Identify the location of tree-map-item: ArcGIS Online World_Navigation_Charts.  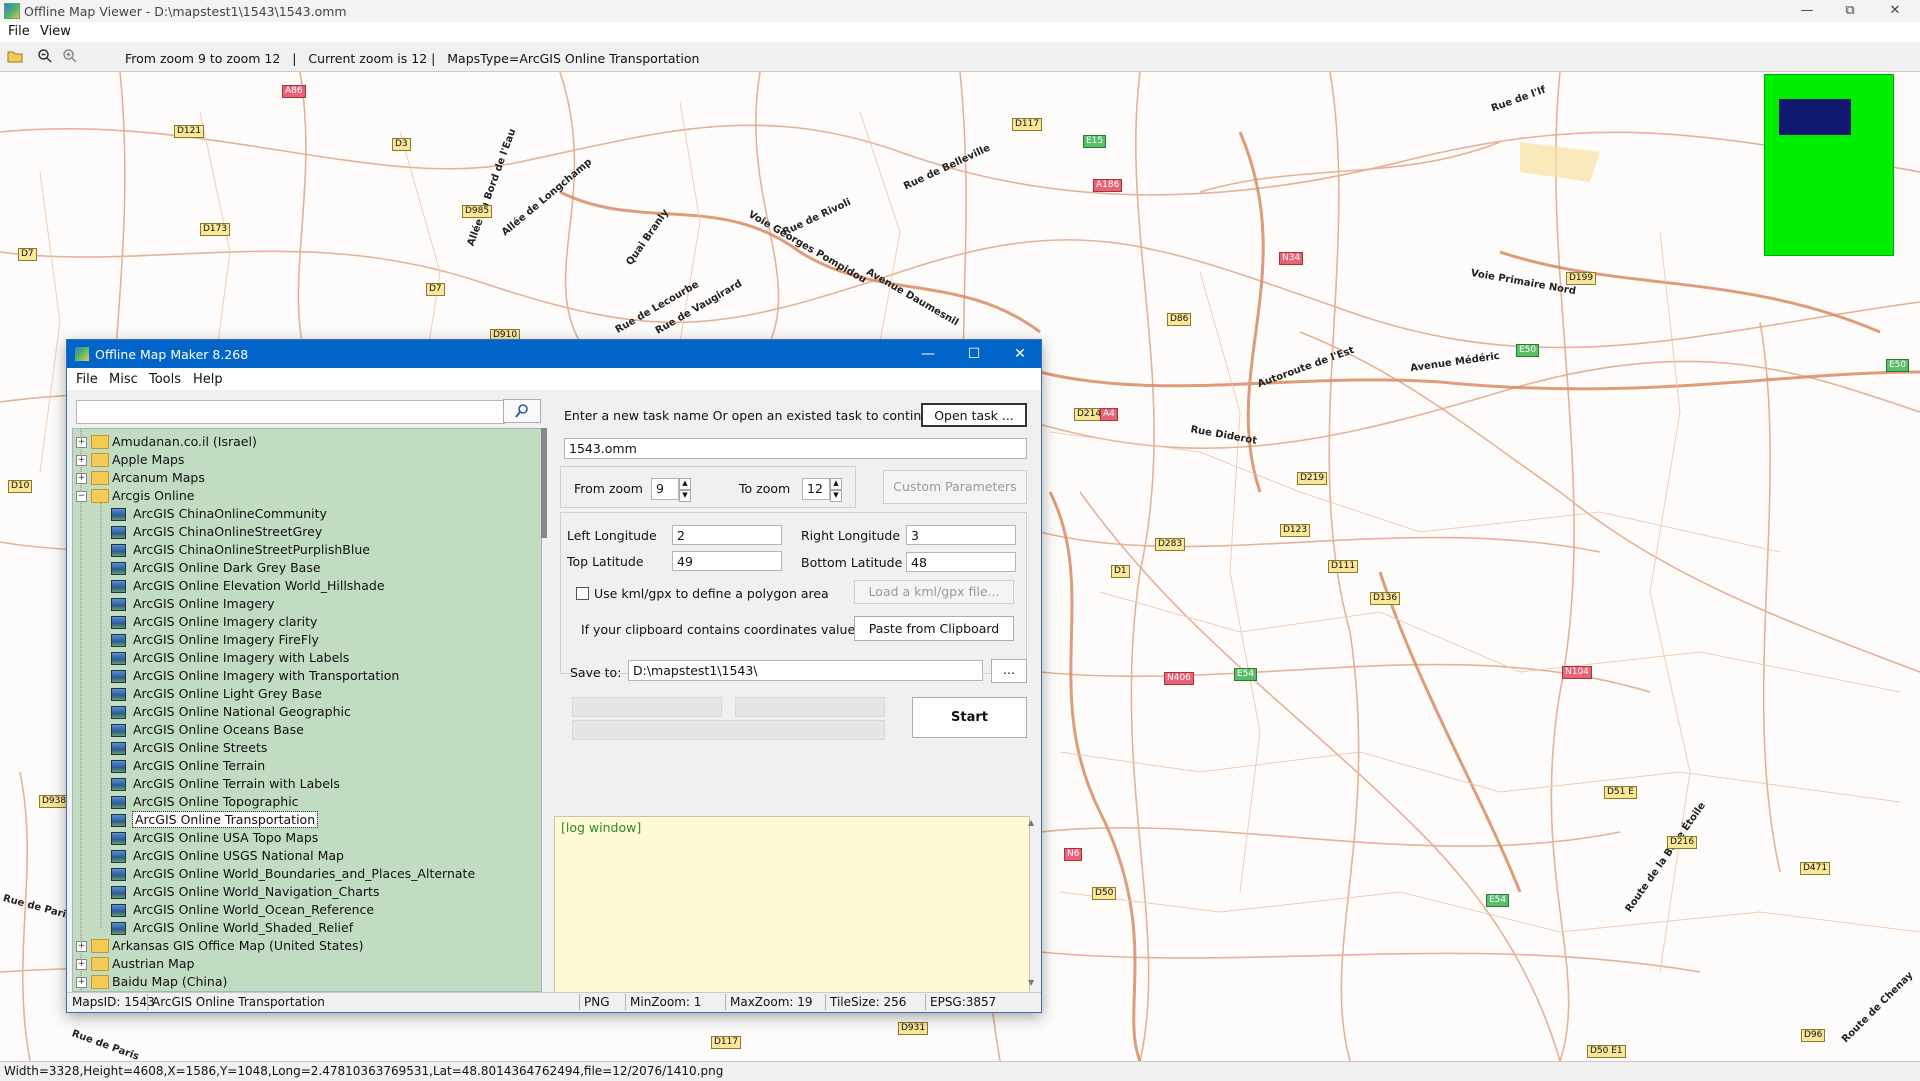
(307, 892).